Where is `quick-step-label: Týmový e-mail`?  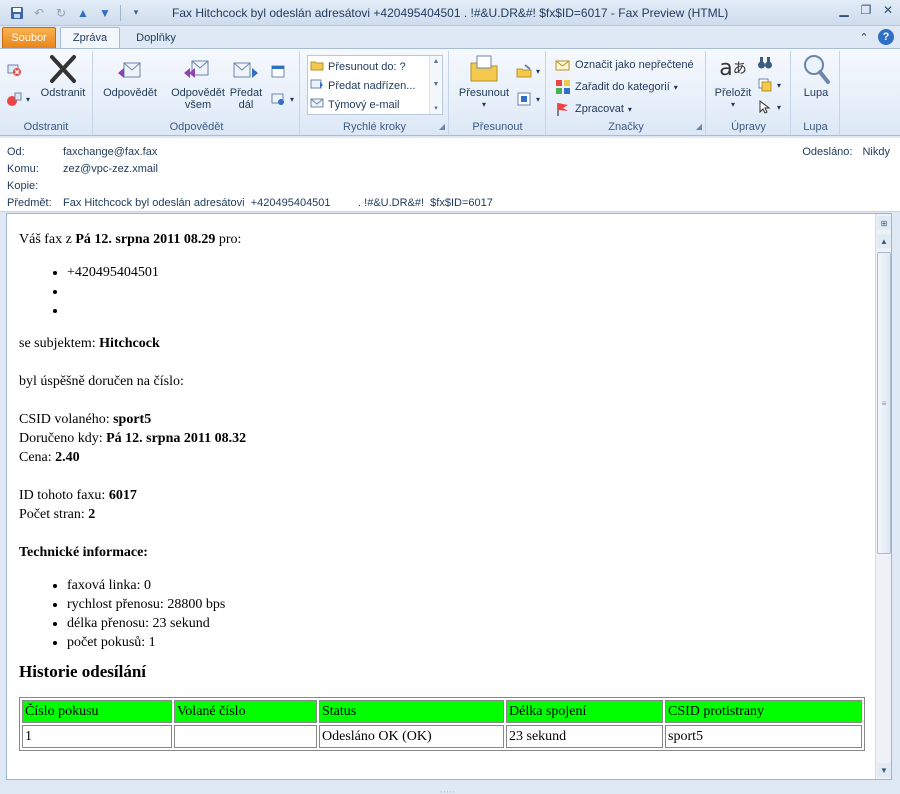
quick-step-label: Týmový e-mail is located at coordinates (364, 104).